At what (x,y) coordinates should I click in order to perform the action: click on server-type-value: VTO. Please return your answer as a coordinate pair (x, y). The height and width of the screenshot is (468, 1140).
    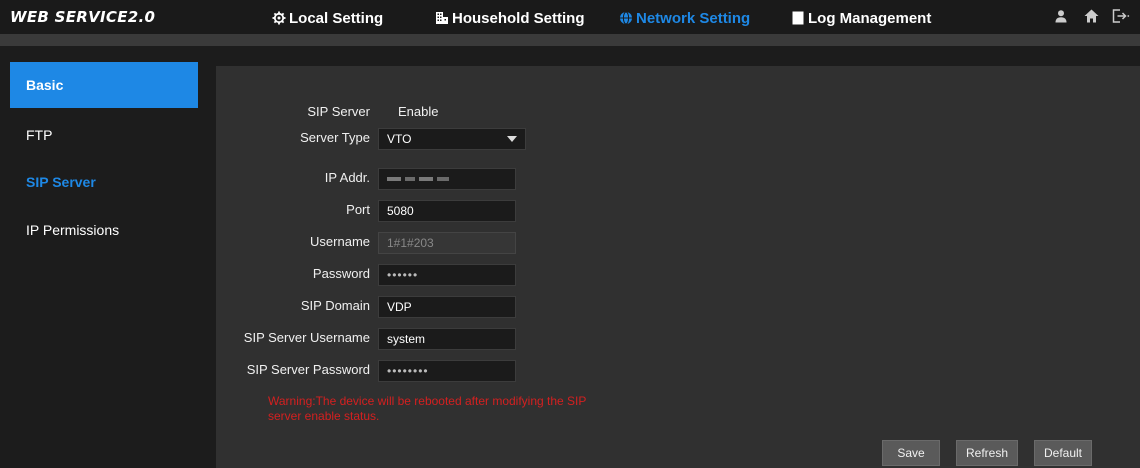
    Looking at the image, I should click on (399, 139).